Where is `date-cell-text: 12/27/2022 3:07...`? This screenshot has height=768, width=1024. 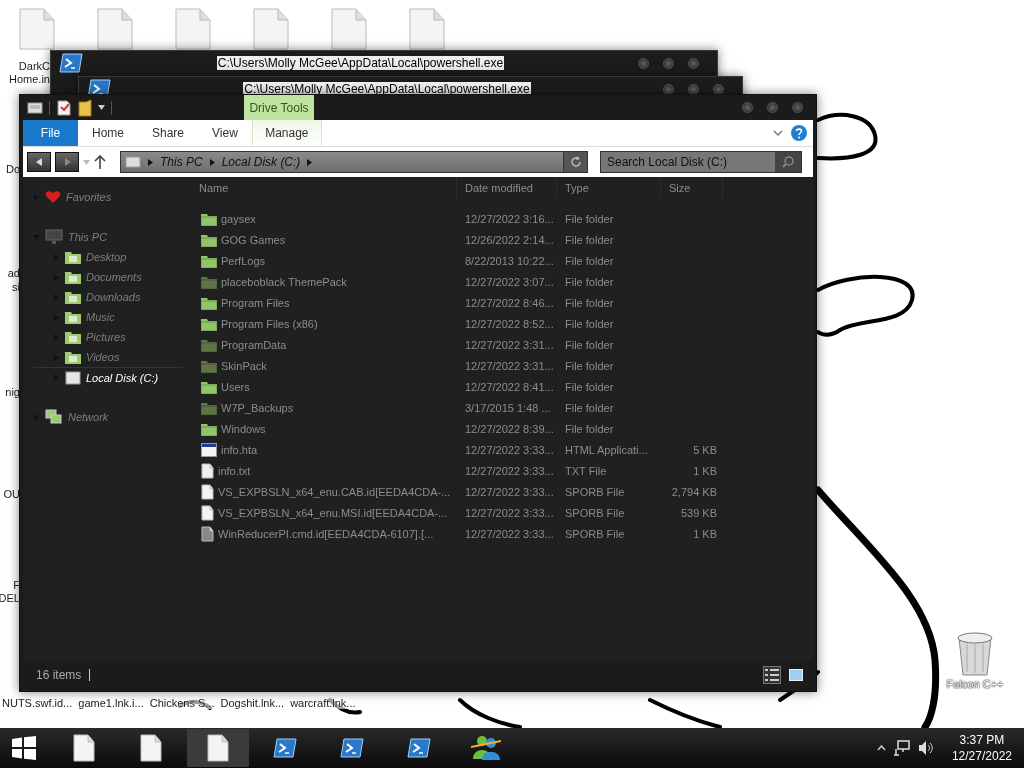 date-cell-text: 12/27/2022 3:07... is located at coordinates (509, 281).